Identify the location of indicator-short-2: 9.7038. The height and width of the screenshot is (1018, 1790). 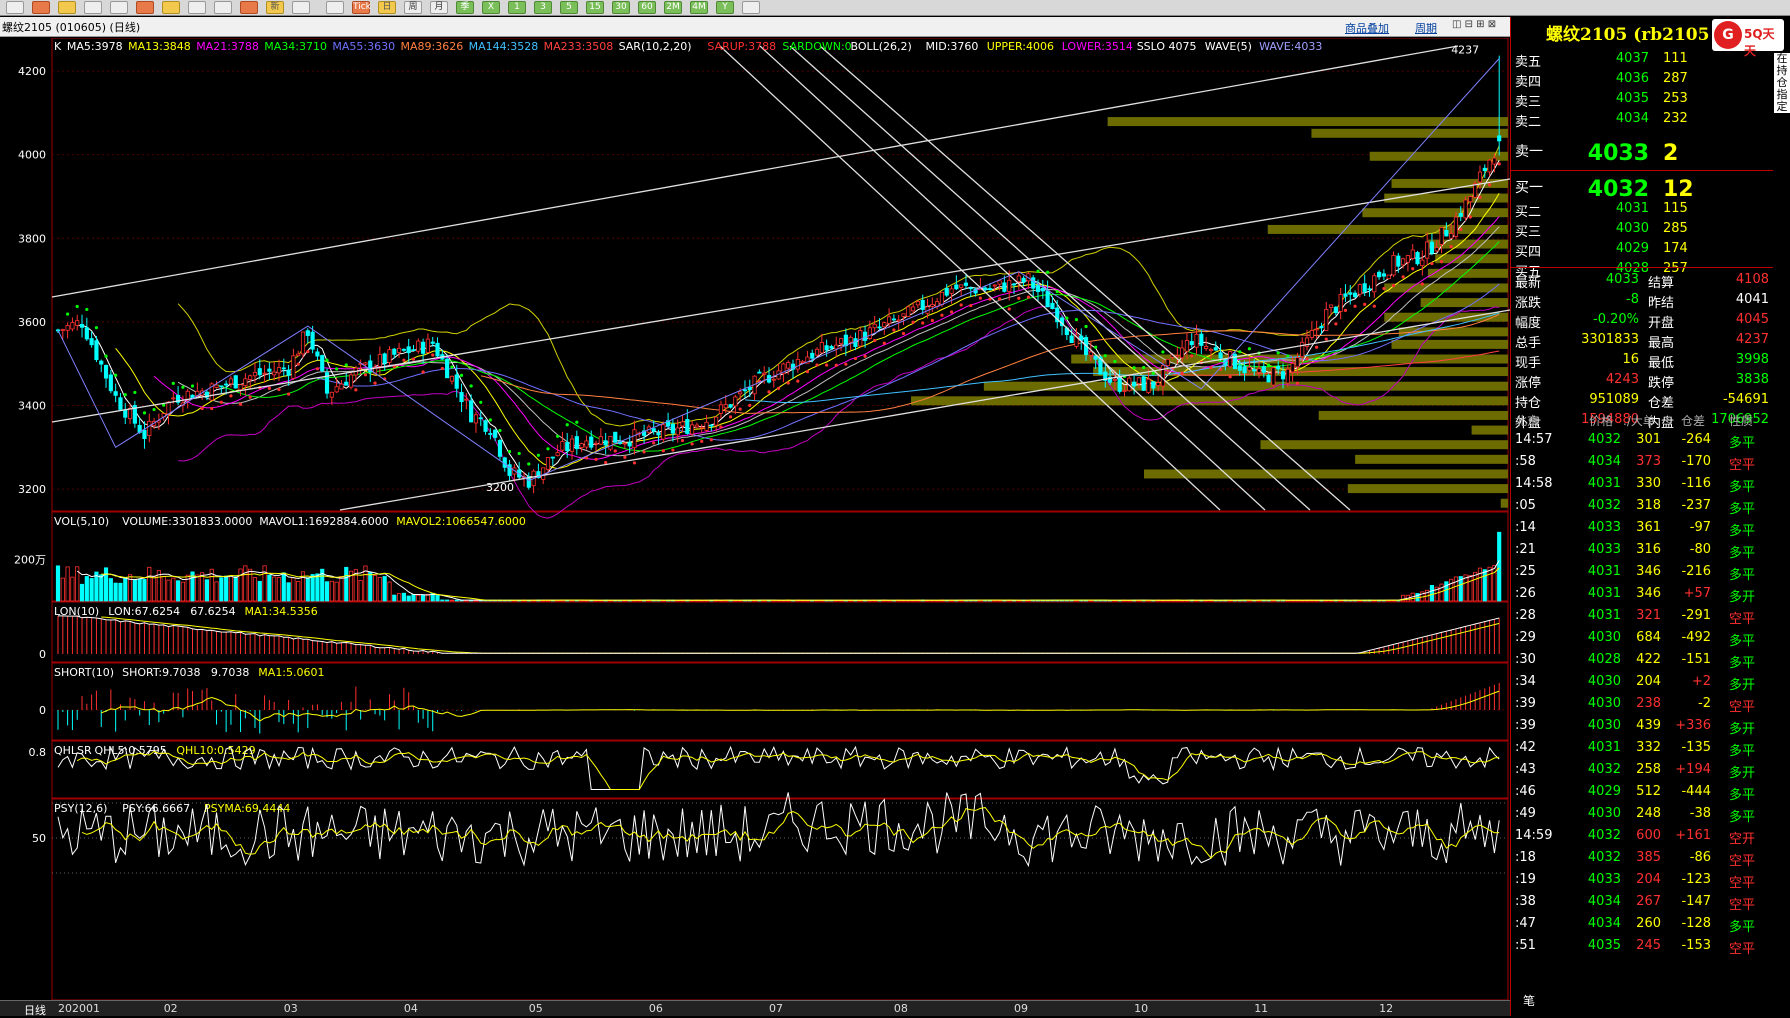
(230, 672).